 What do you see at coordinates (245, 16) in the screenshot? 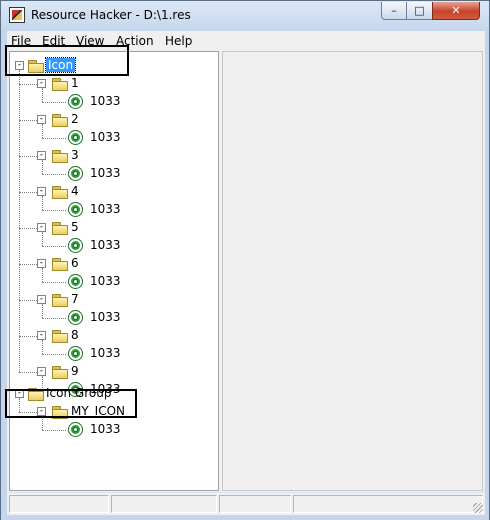
I see `title-bar: Resource Hacker - D:\1.res – □ ✕` at bounding box center [245, 16].